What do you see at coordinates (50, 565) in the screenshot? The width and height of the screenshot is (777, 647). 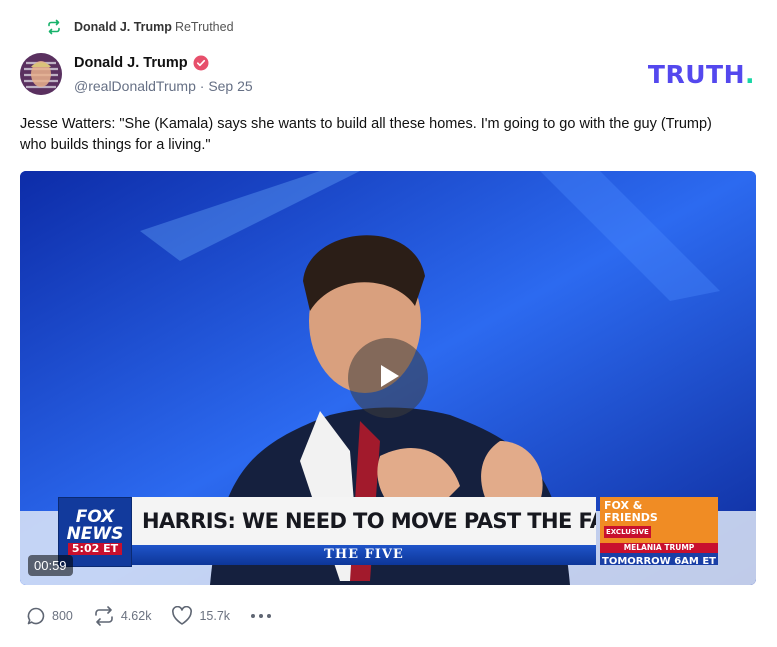 I see `video-duration: 00:59` at bounding box center [50, 565].